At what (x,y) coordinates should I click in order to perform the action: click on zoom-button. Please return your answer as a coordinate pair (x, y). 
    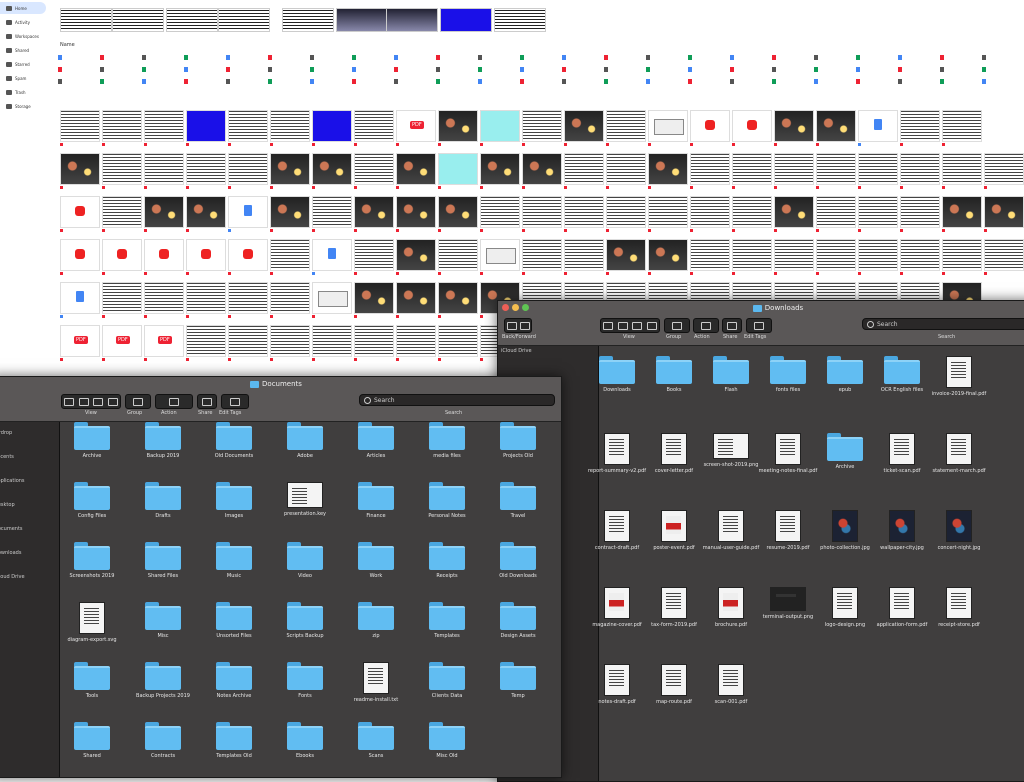
    Looking at the image, I should click on (525, 307).